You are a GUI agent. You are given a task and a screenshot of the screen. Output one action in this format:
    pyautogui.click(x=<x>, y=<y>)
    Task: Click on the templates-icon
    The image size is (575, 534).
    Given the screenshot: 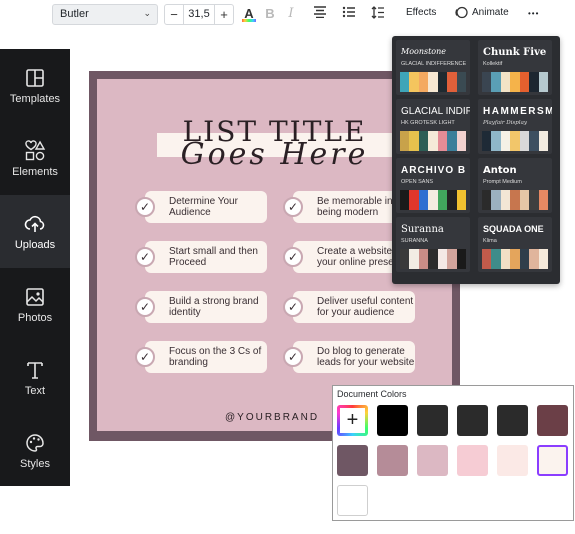 What is the action you would take?
    pyautogui.click(x=35, y=77)
    